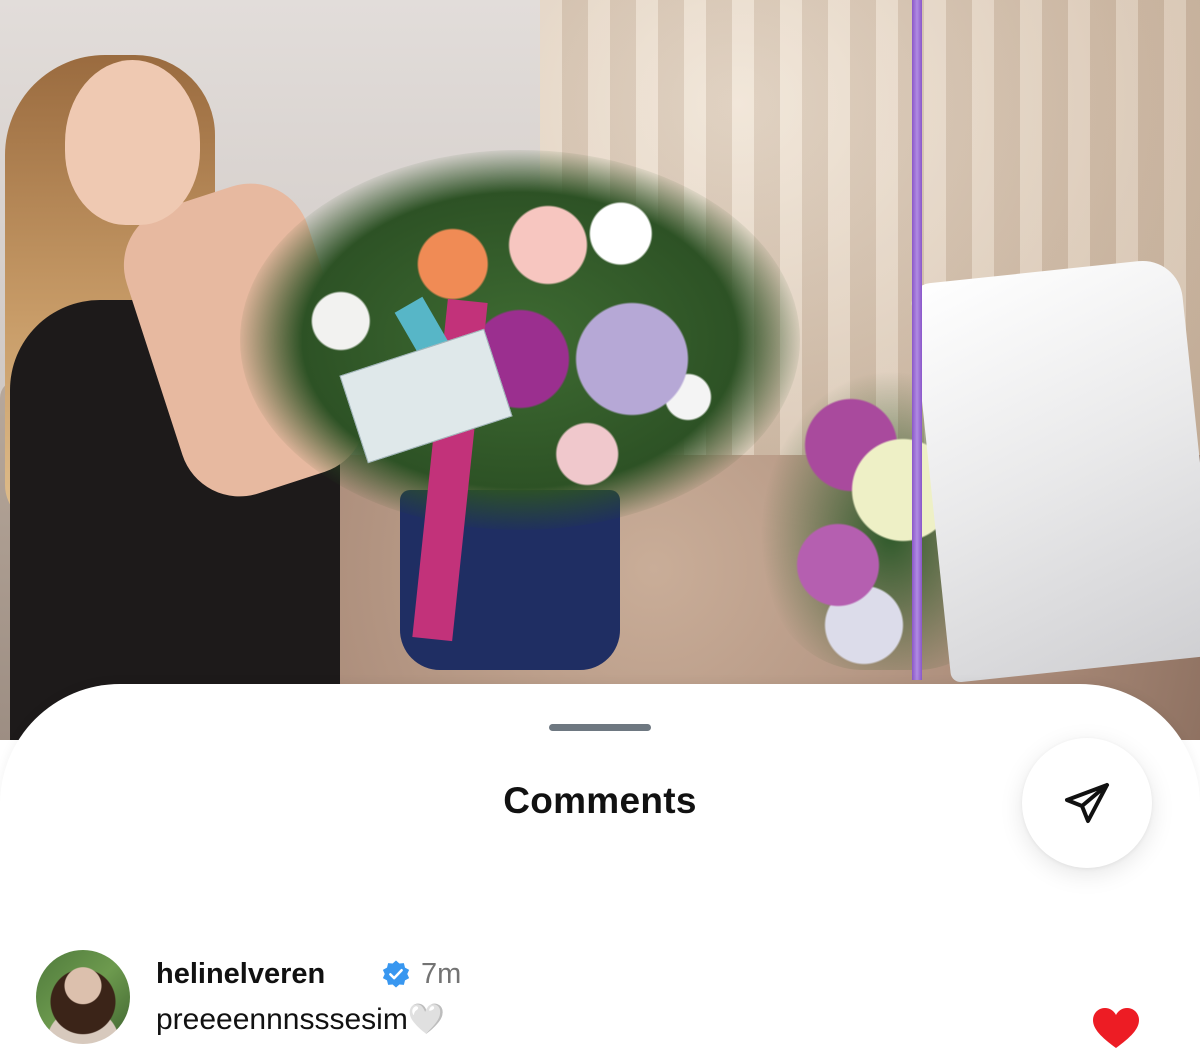 The height and width of the screenshot is (1059, 1200). What do you see at coordinates (132, 142) in the screenshot?
I see `photo-person-face` at bounding box center [132, 142].